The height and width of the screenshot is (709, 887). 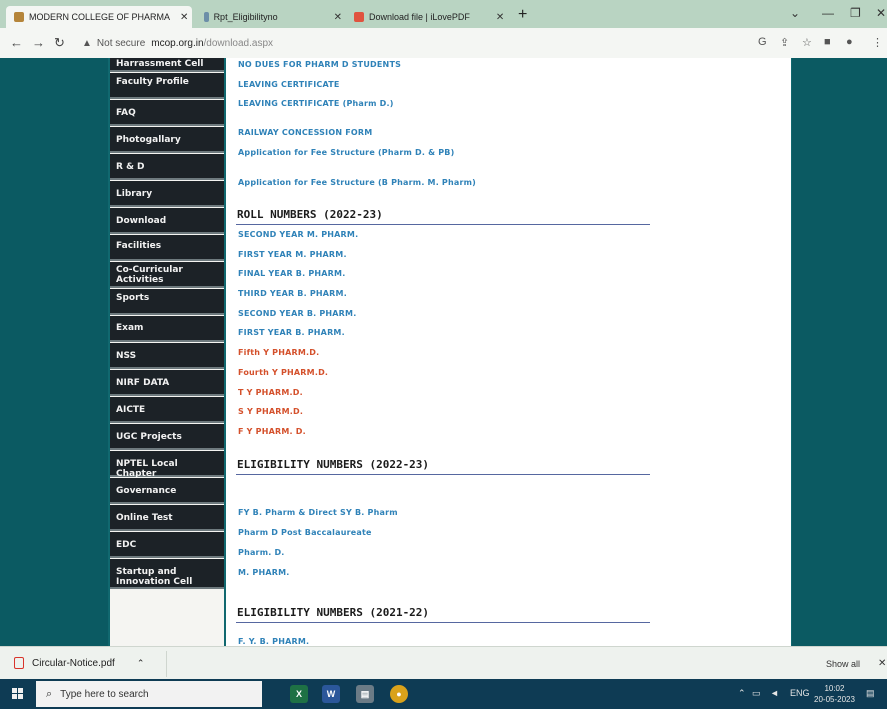 What do you see at coordinates (18, 694) in the screenshot?
I see `windows-start-icon` at bounding box center [18, 694].